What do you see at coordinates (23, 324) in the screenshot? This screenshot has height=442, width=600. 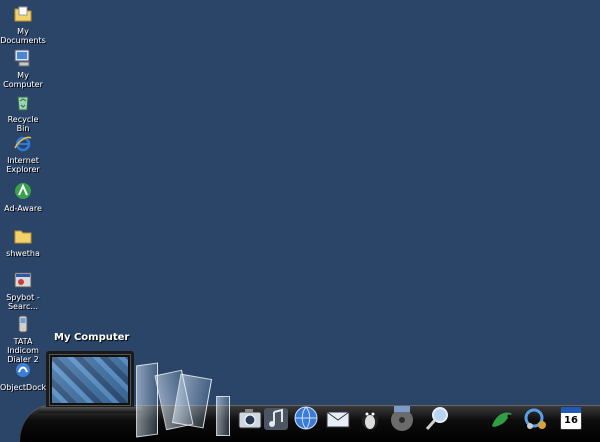 I see `dialer-icon` at bounding box center [23, 324].